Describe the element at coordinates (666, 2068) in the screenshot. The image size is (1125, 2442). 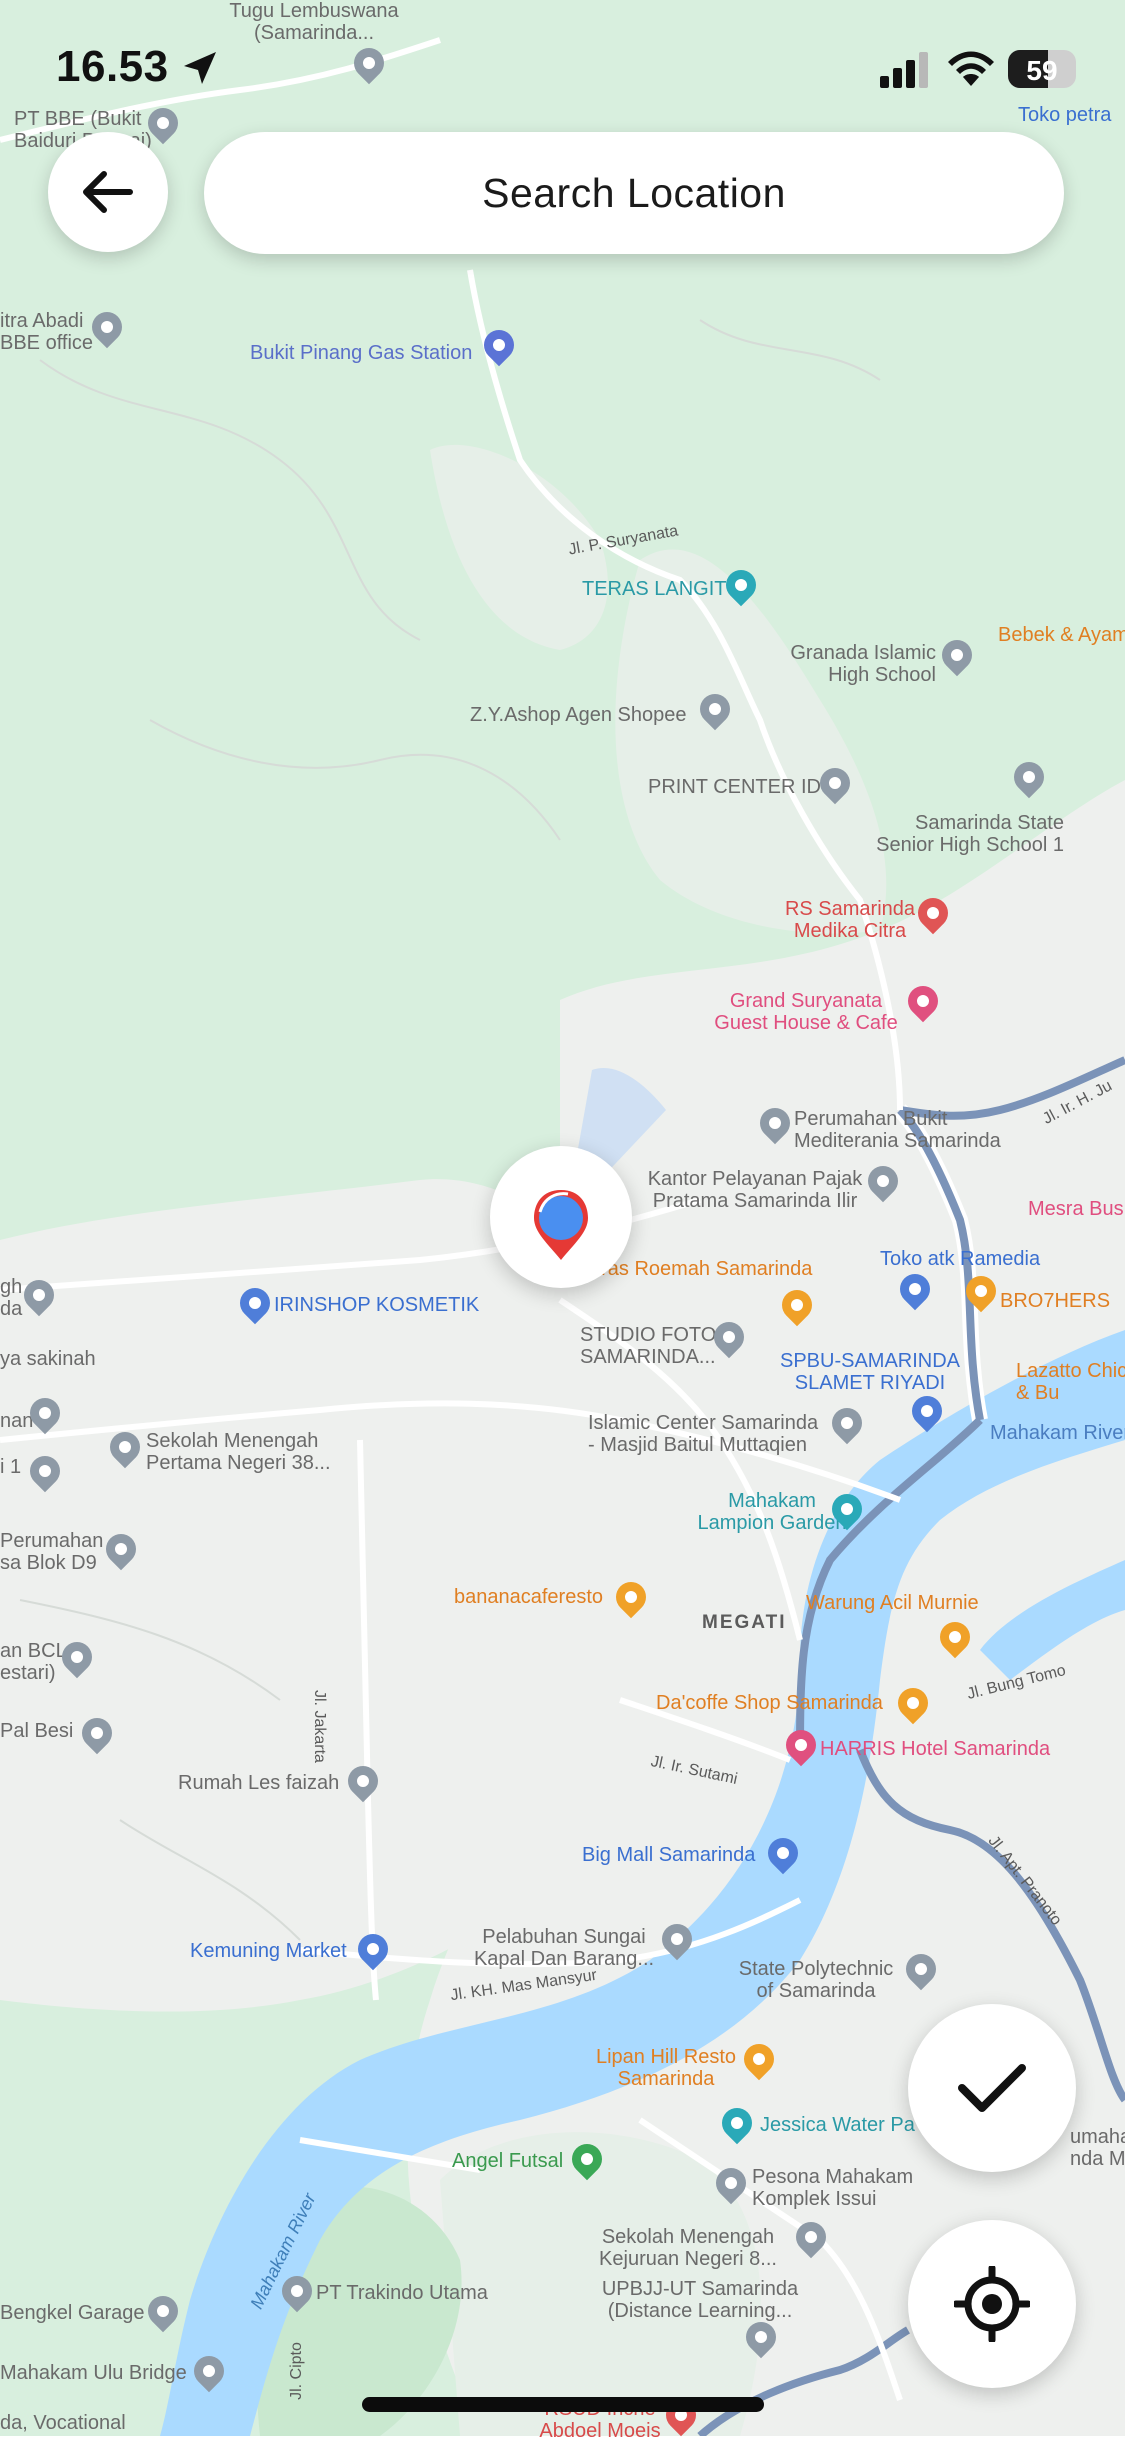
I see `place-label: Lipan Hill Resto Samarinda` at that location.